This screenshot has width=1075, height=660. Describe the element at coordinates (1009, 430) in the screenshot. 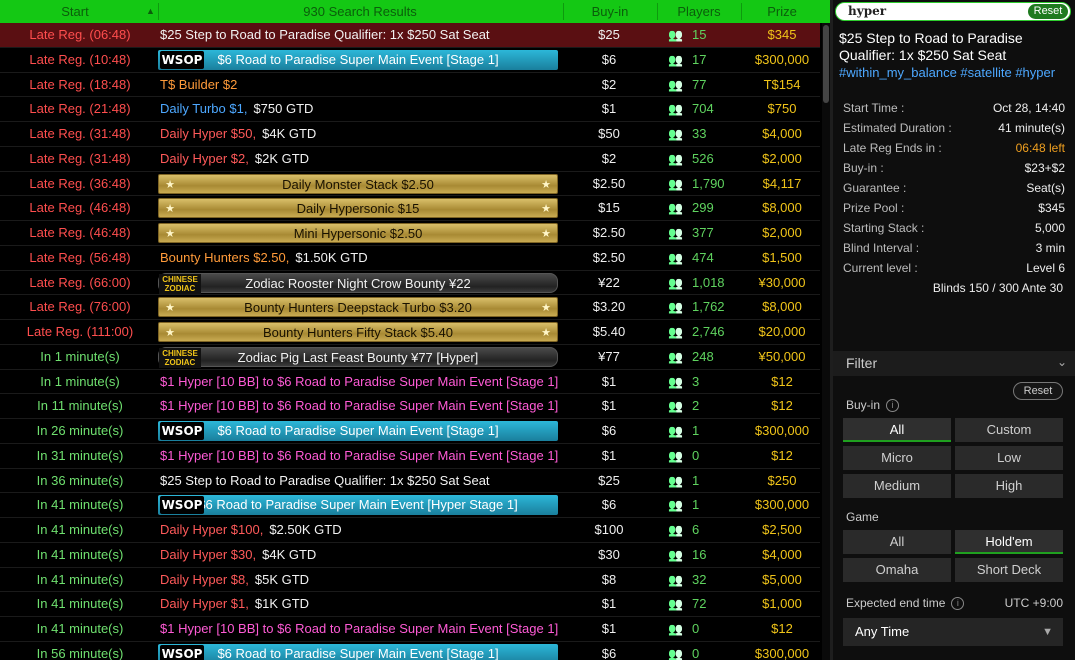

I see `buyin-filter-custom: Custom` at that location.